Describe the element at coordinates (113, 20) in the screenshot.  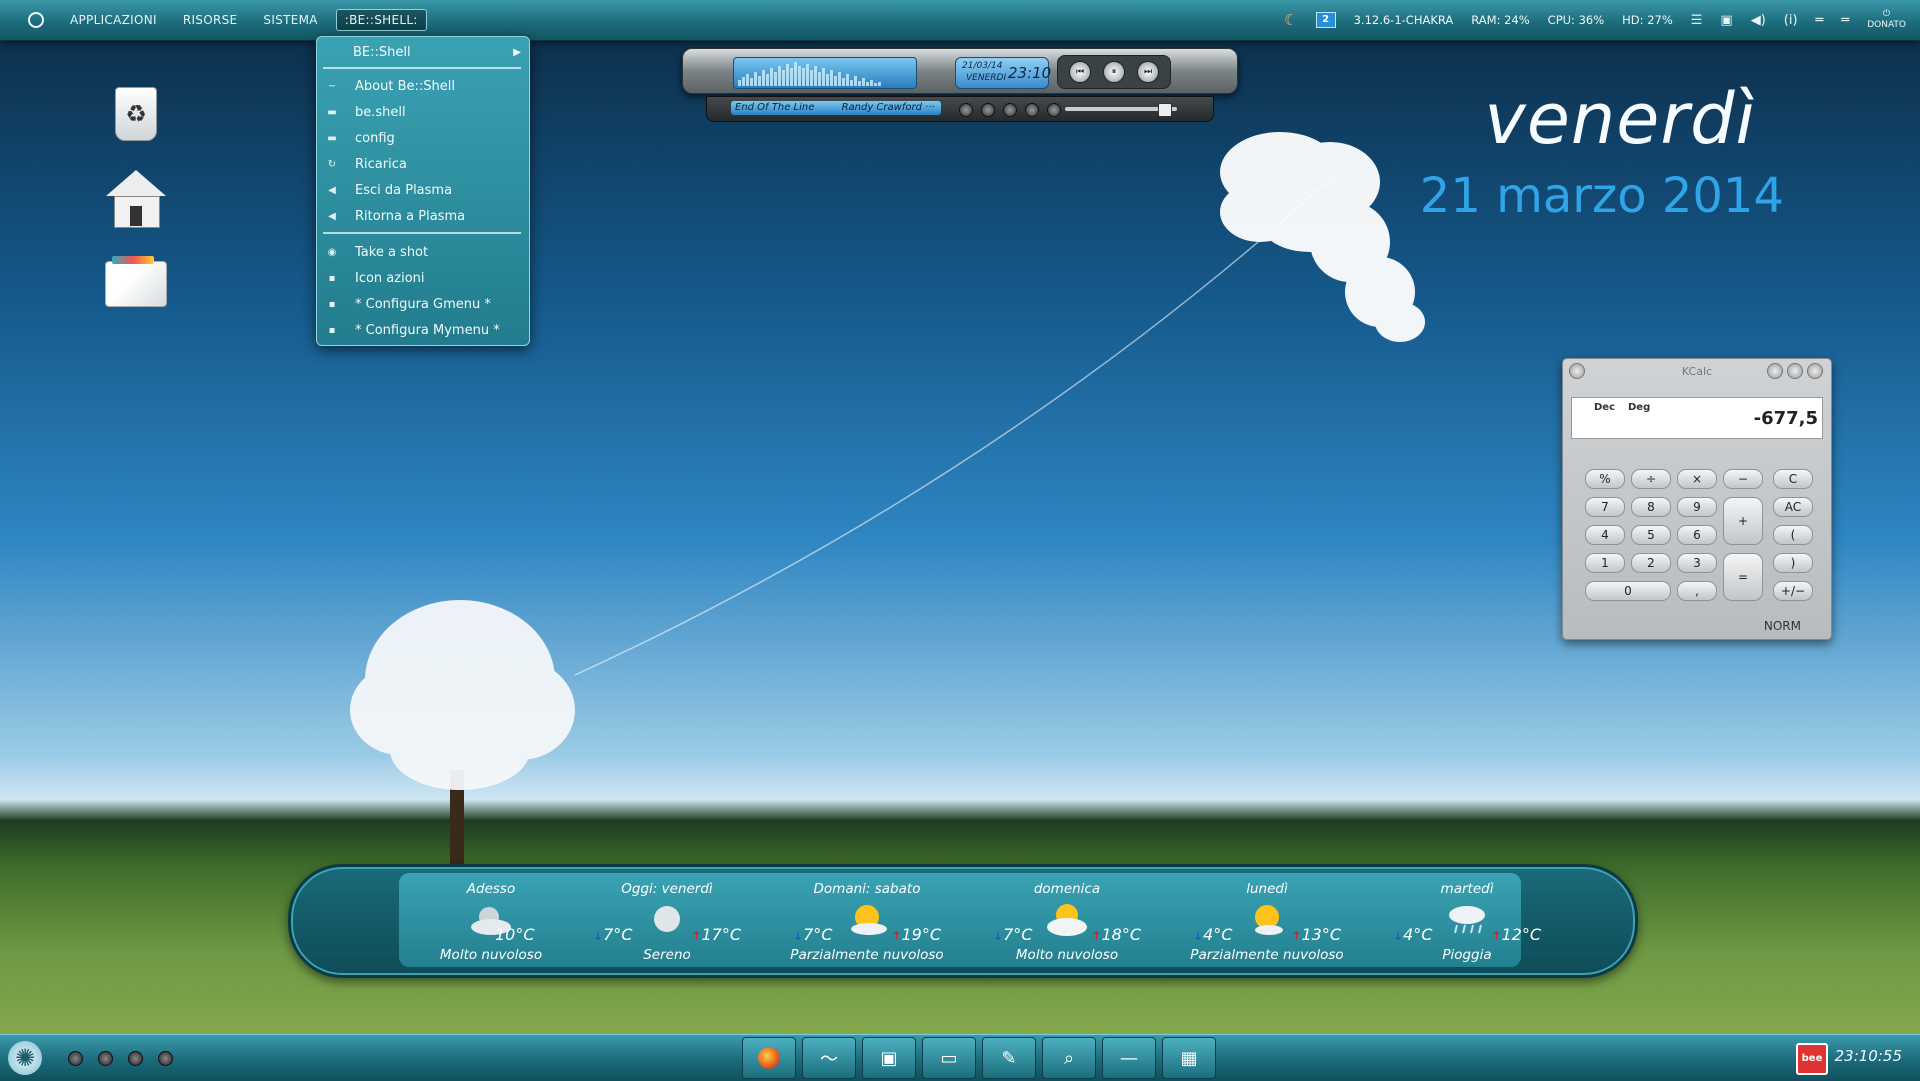
I see `menu-applicazioni: APPLICAZIONI` at that location.